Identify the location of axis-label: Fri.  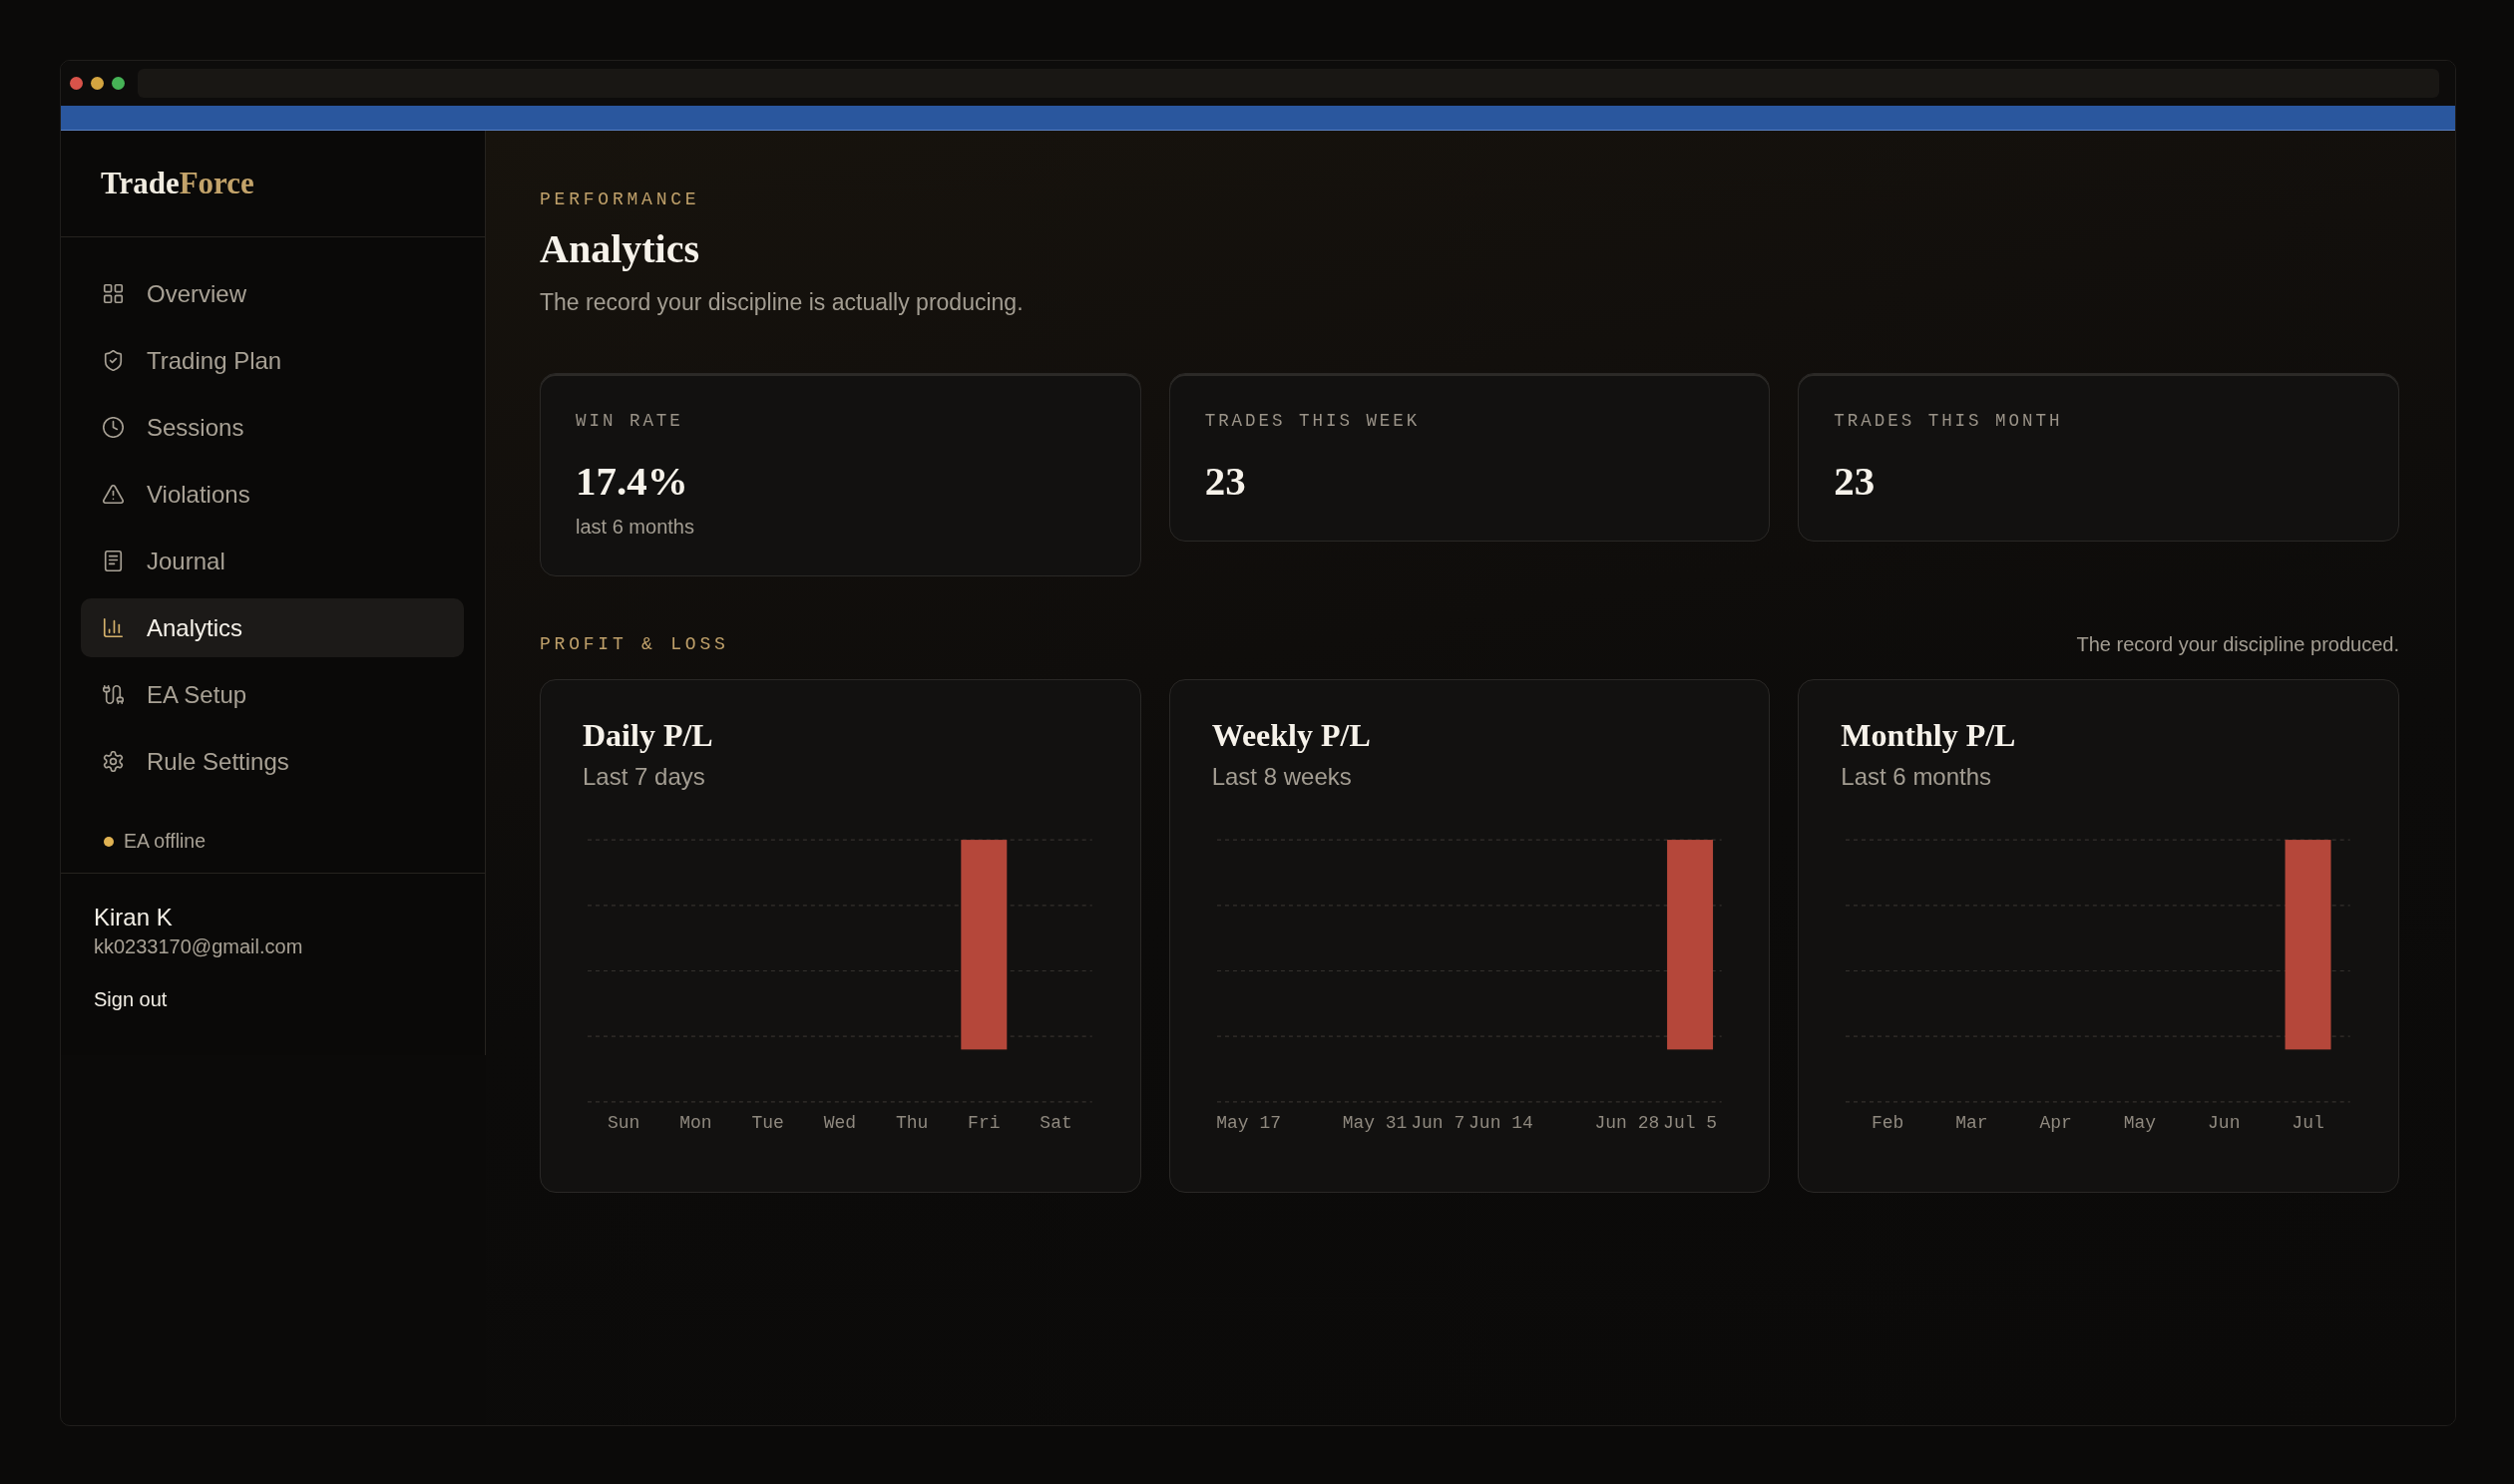
(984, 1122).